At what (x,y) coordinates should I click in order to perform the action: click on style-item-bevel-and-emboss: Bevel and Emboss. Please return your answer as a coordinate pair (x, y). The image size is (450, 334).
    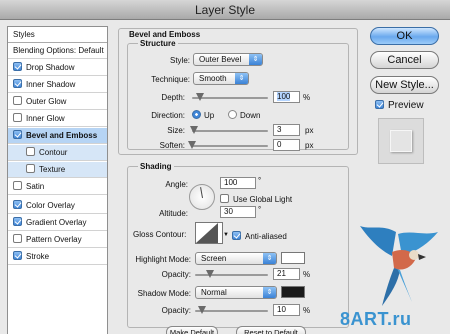
    Looking at the image, I should click on (57, 136).